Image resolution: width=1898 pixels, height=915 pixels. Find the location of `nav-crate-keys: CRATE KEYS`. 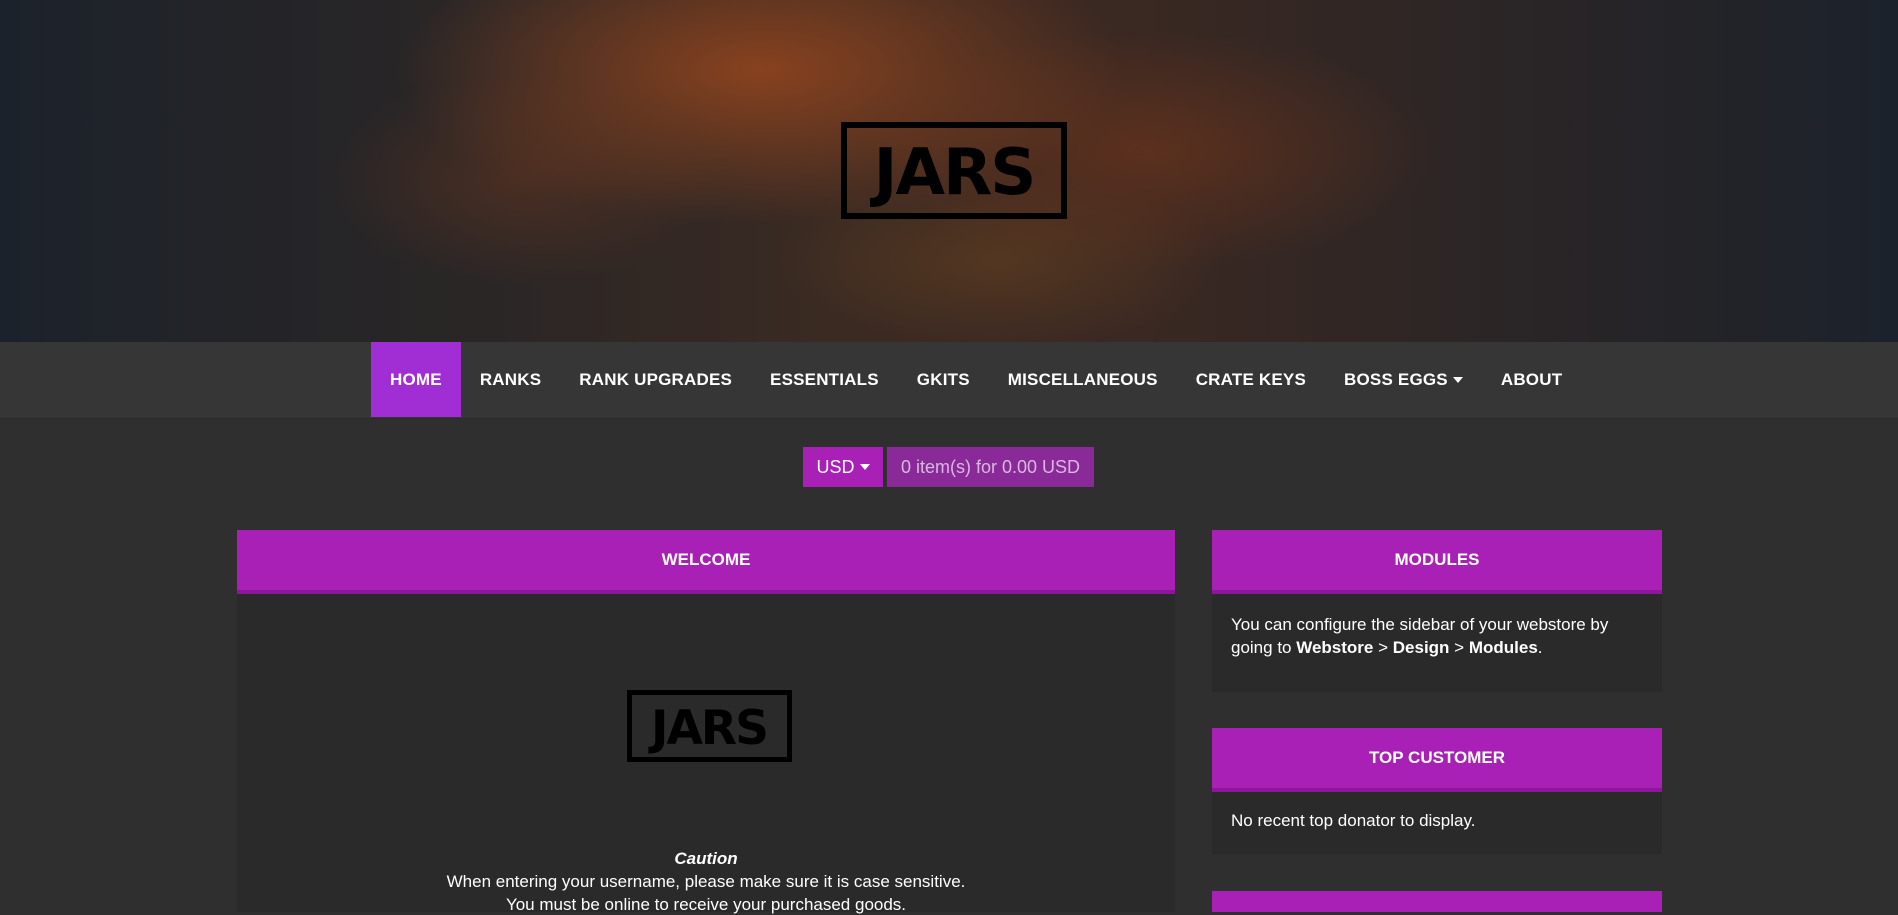

nav-crate-keys: CRATE KEYS is located at coordinates (1251, 379).